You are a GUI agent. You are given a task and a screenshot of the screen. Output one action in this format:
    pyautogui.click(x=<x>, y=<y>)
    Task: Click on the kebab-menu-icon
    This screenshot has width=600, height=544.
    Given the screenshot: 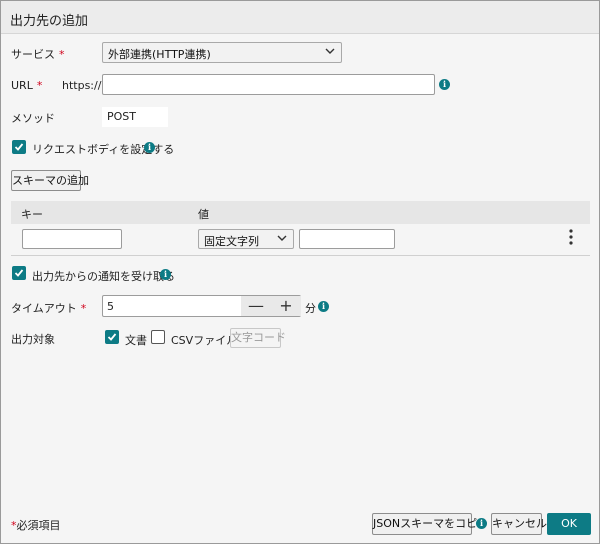 What is the action you would take?
    pyautogui.click(x=571, y=237)
    